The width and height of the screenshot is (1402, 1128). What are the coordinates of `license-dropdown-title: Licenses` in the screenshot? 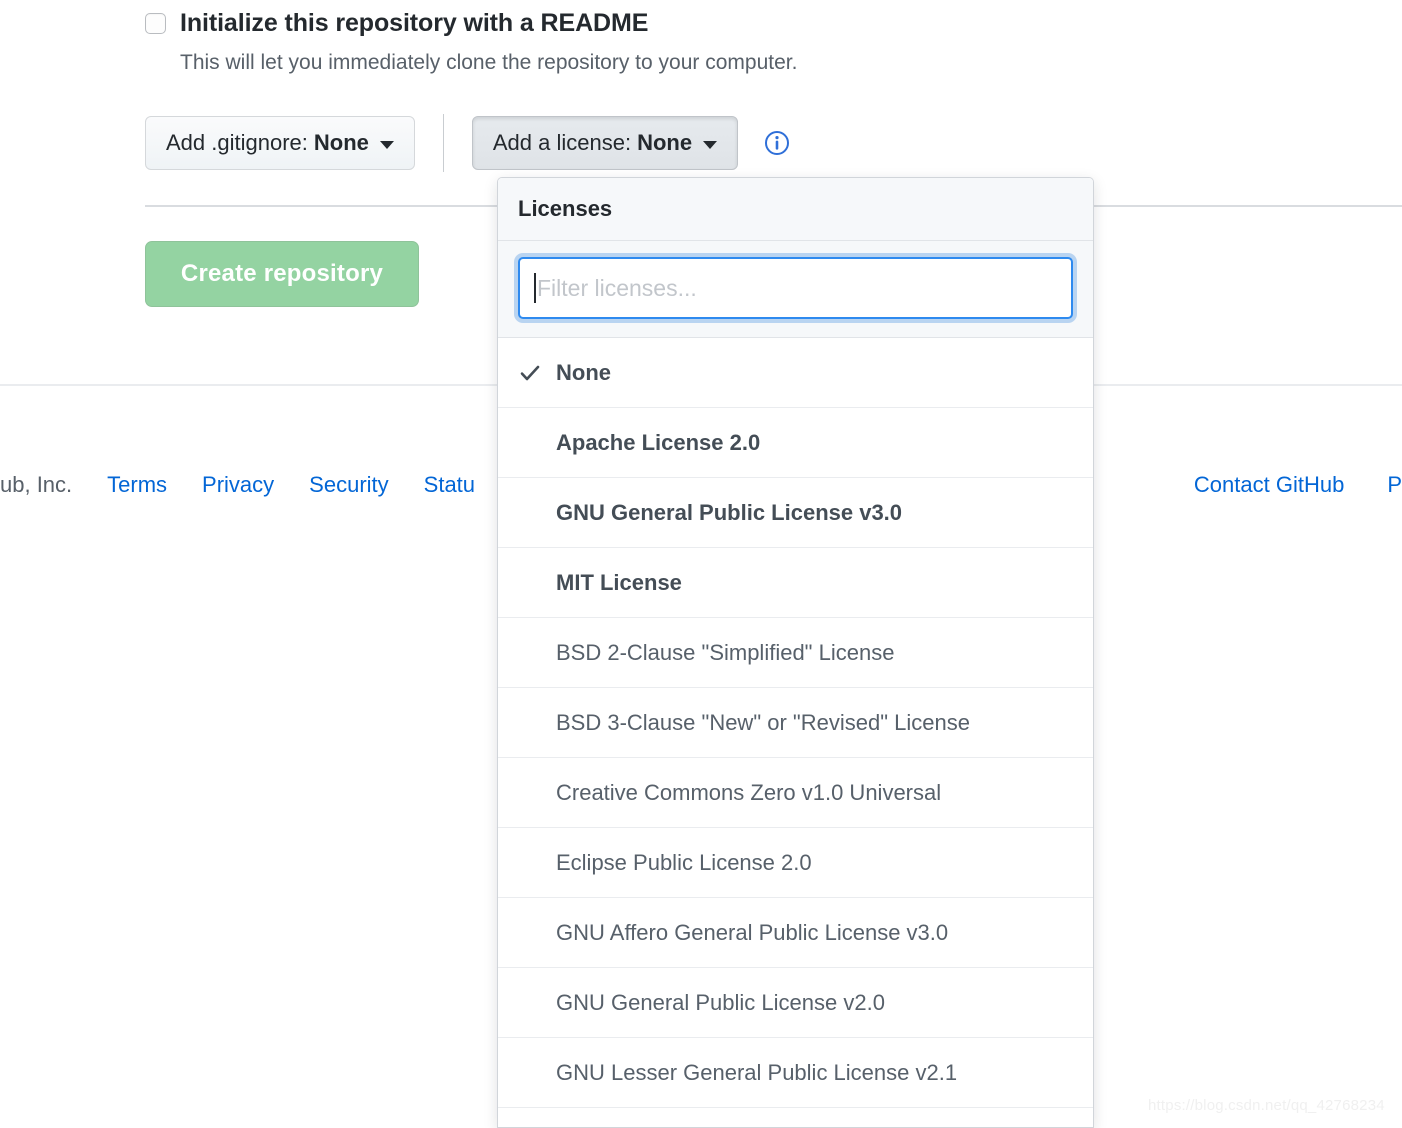 It's located at (795, 209).